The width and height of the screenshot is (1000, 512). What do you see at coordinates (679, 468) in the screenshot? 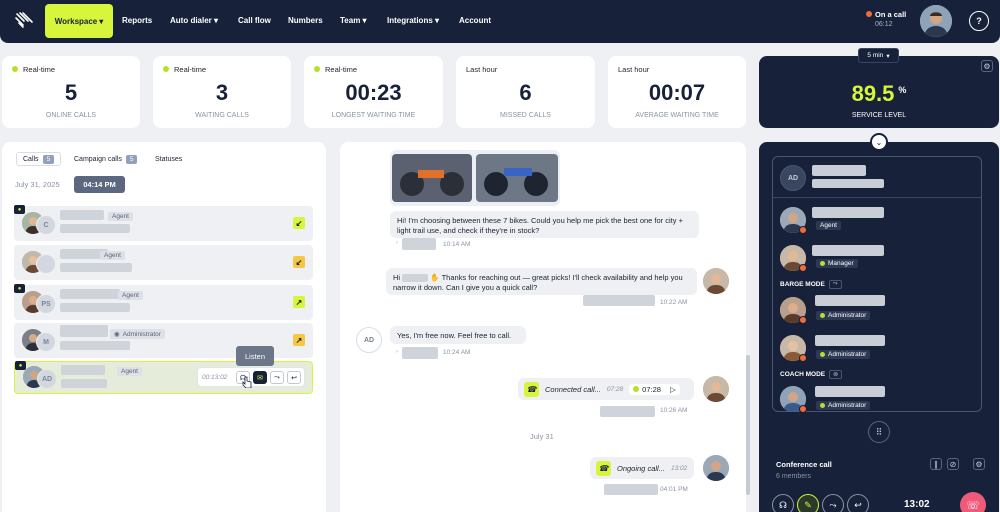
I see `call-duration: 13:02` at bounding box center [679, 468].